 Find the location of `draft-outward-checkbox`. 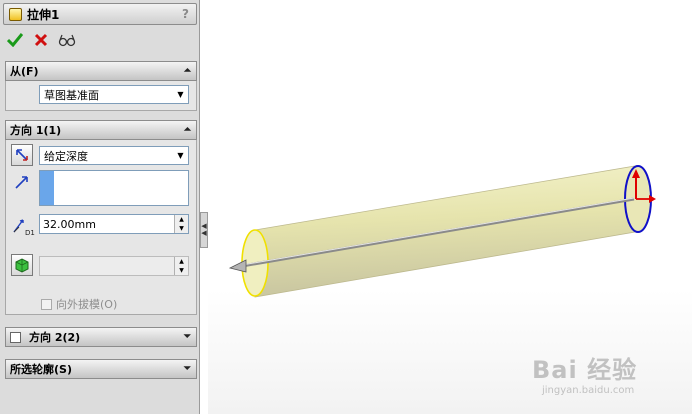

draft-outward-checkbox is located at coordinates (46, 304).